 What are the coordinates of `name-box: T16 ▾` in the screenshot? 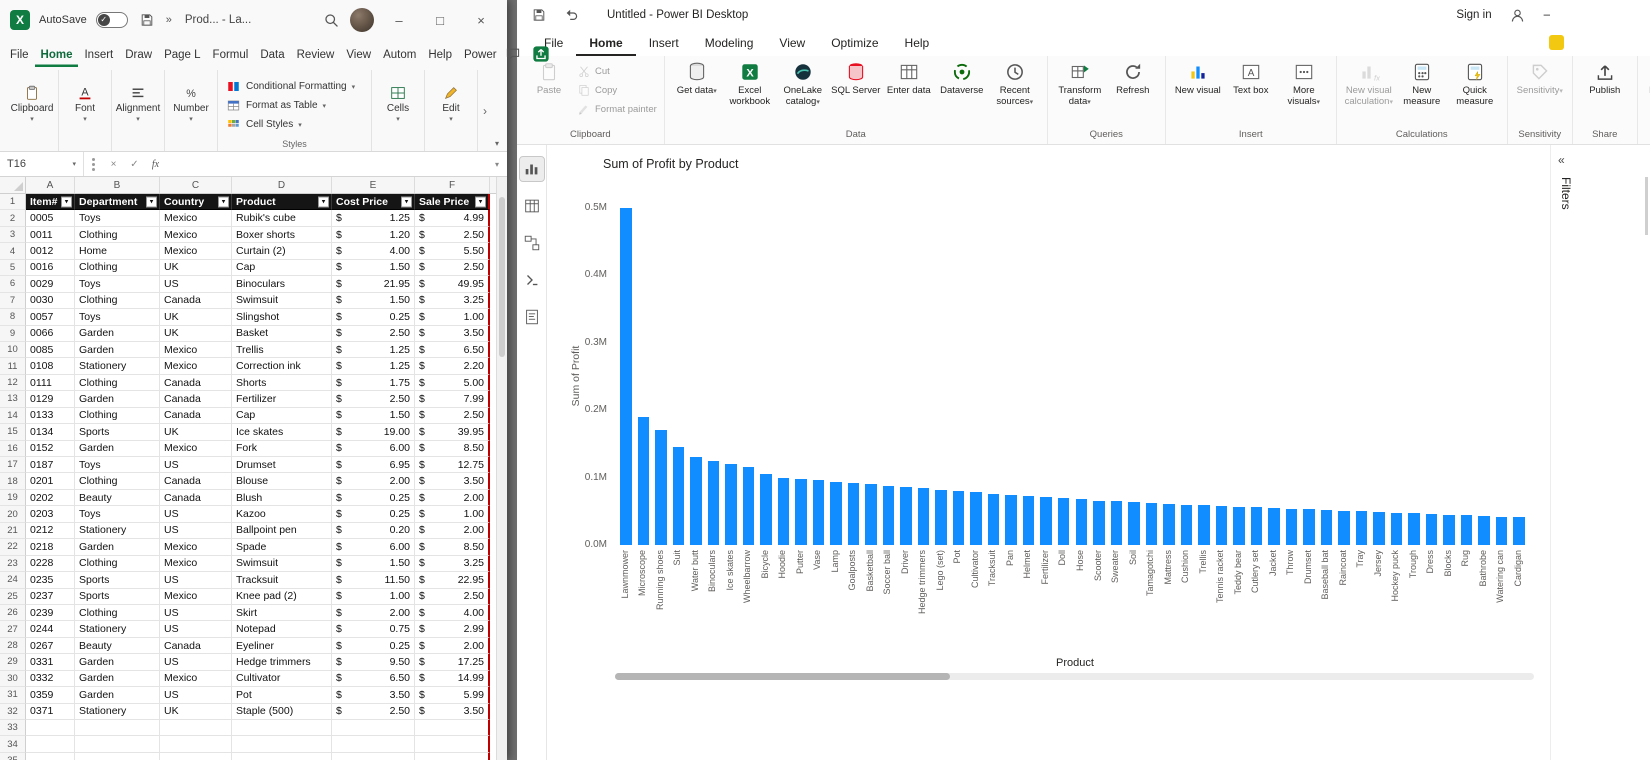 It's located at (42, 164).